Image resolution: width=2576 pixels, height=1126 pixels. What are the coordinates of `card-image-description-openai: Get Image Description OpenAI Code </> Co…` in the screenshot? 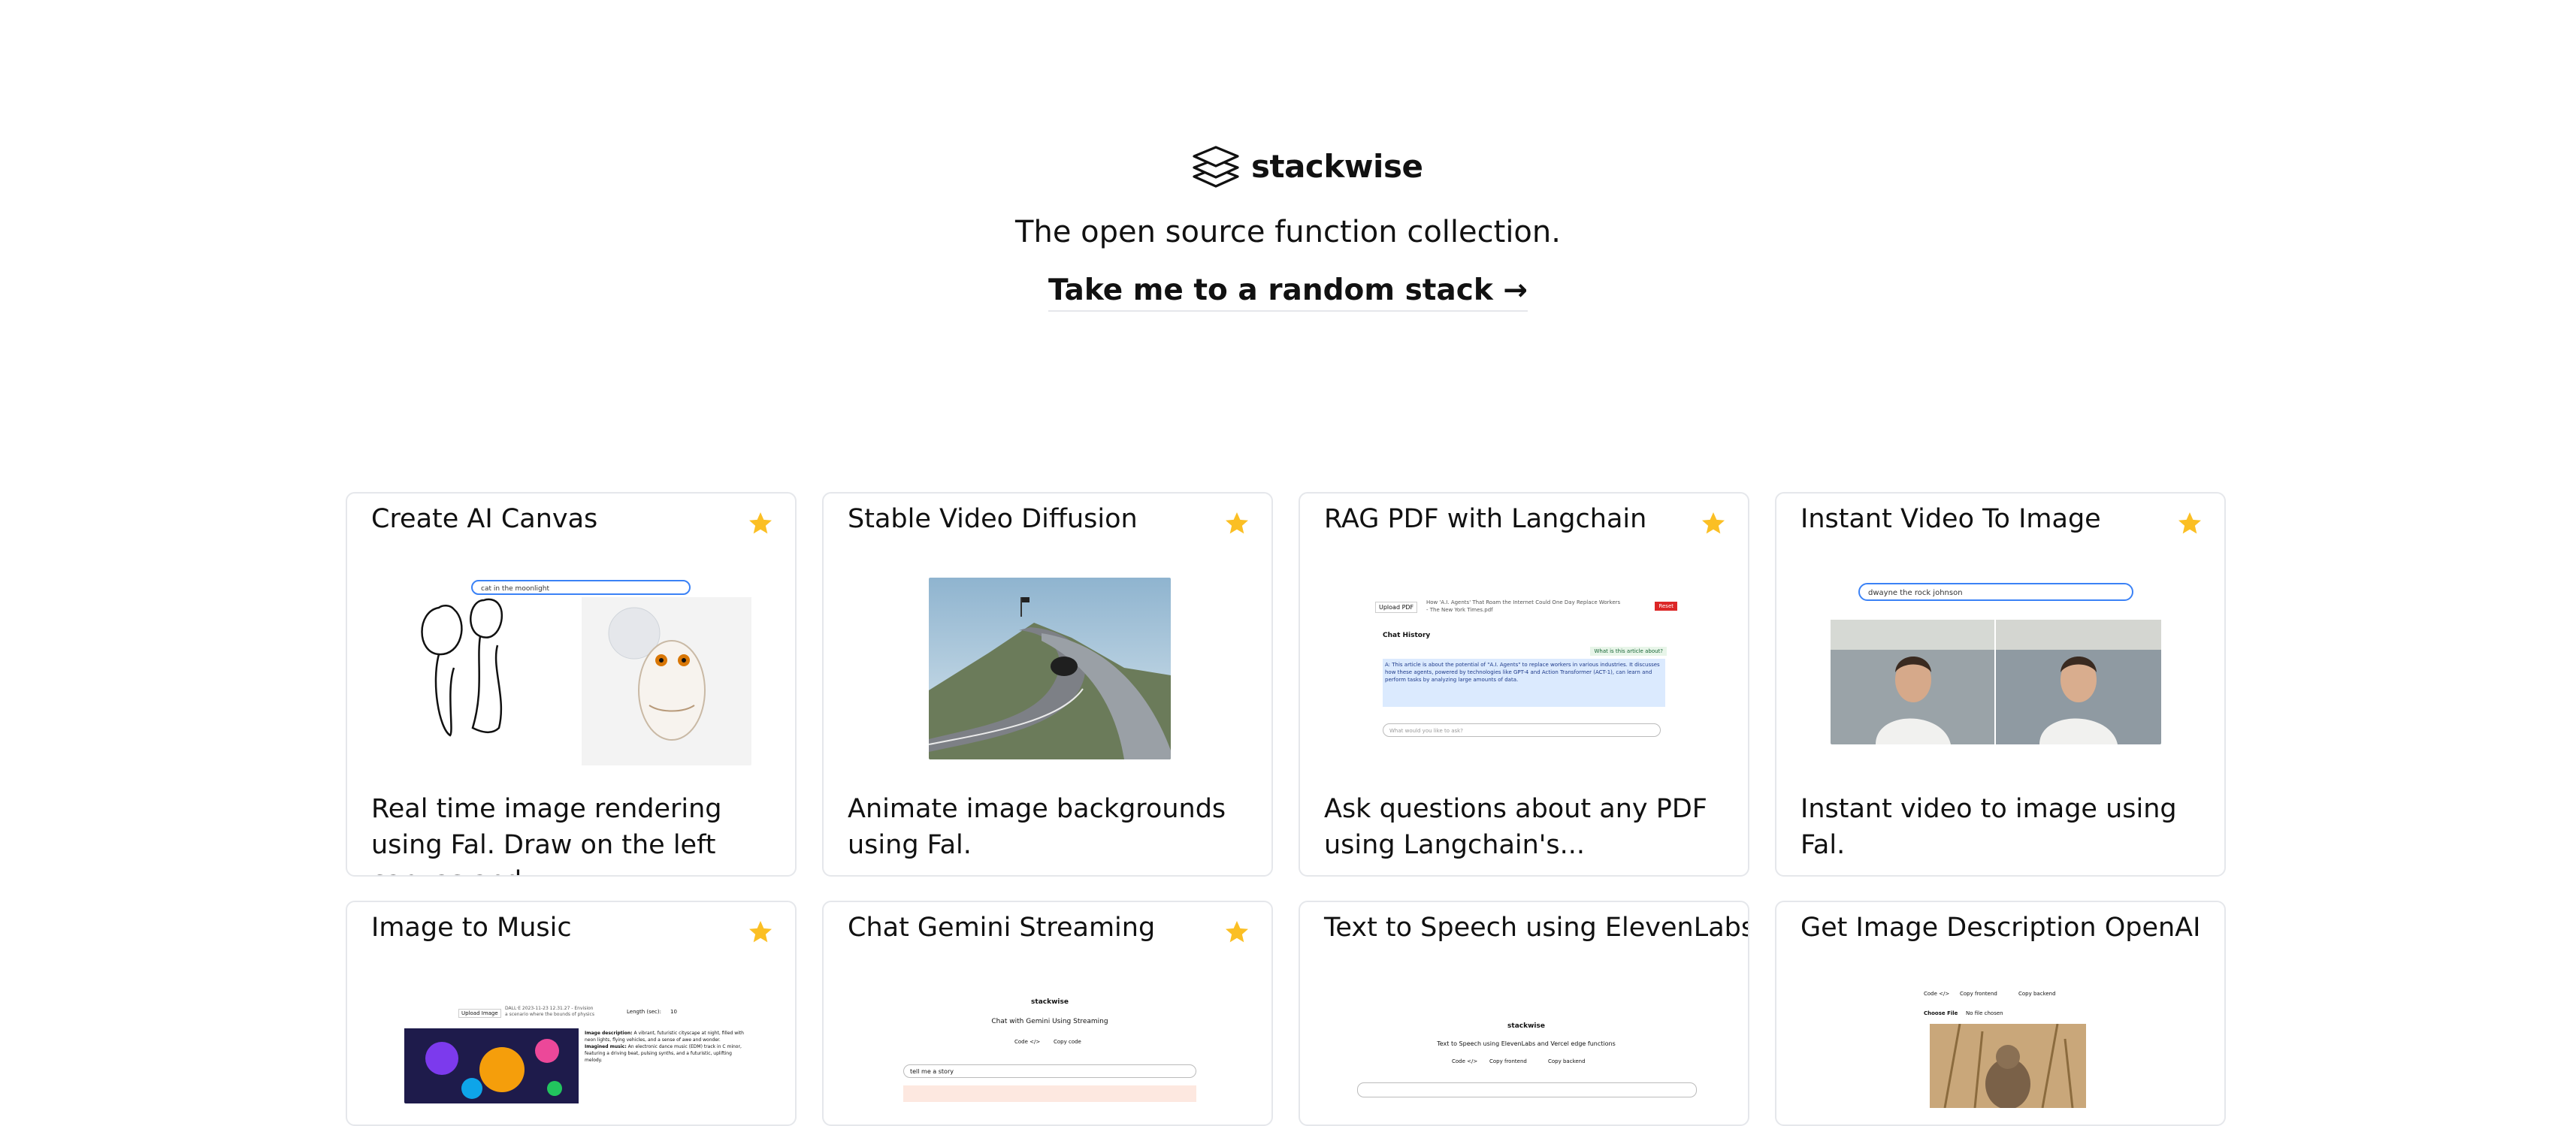 It's located at (2001, 1014).